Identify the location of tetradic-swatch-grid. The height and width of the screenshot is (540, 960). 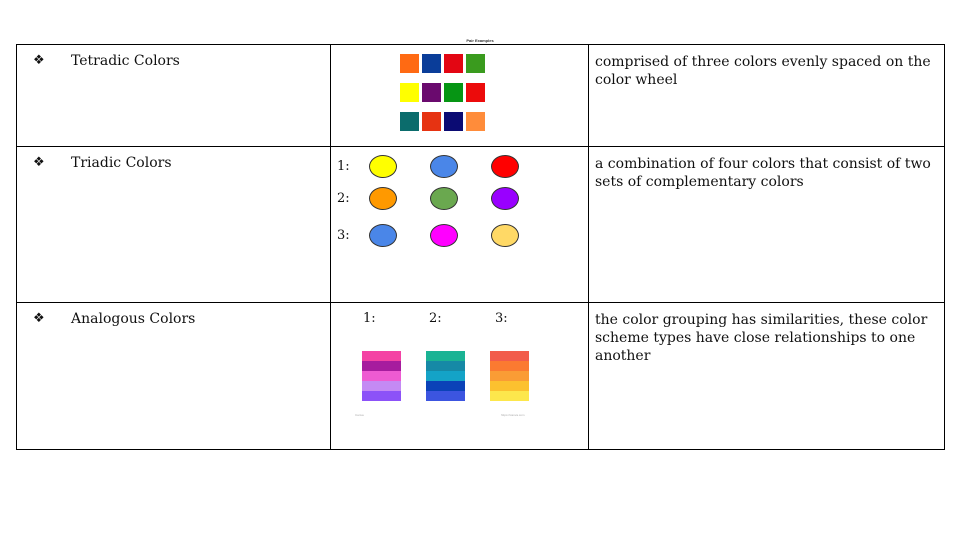
(442, 97).